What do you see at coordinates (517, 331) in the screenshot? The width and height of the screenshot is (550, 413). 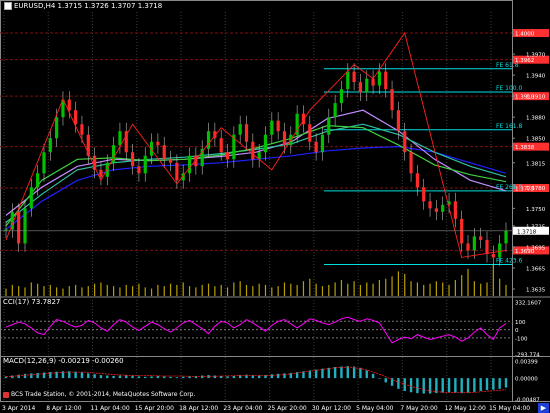 I see `cci-axis-label: 0` at bounding box center [517, 331].